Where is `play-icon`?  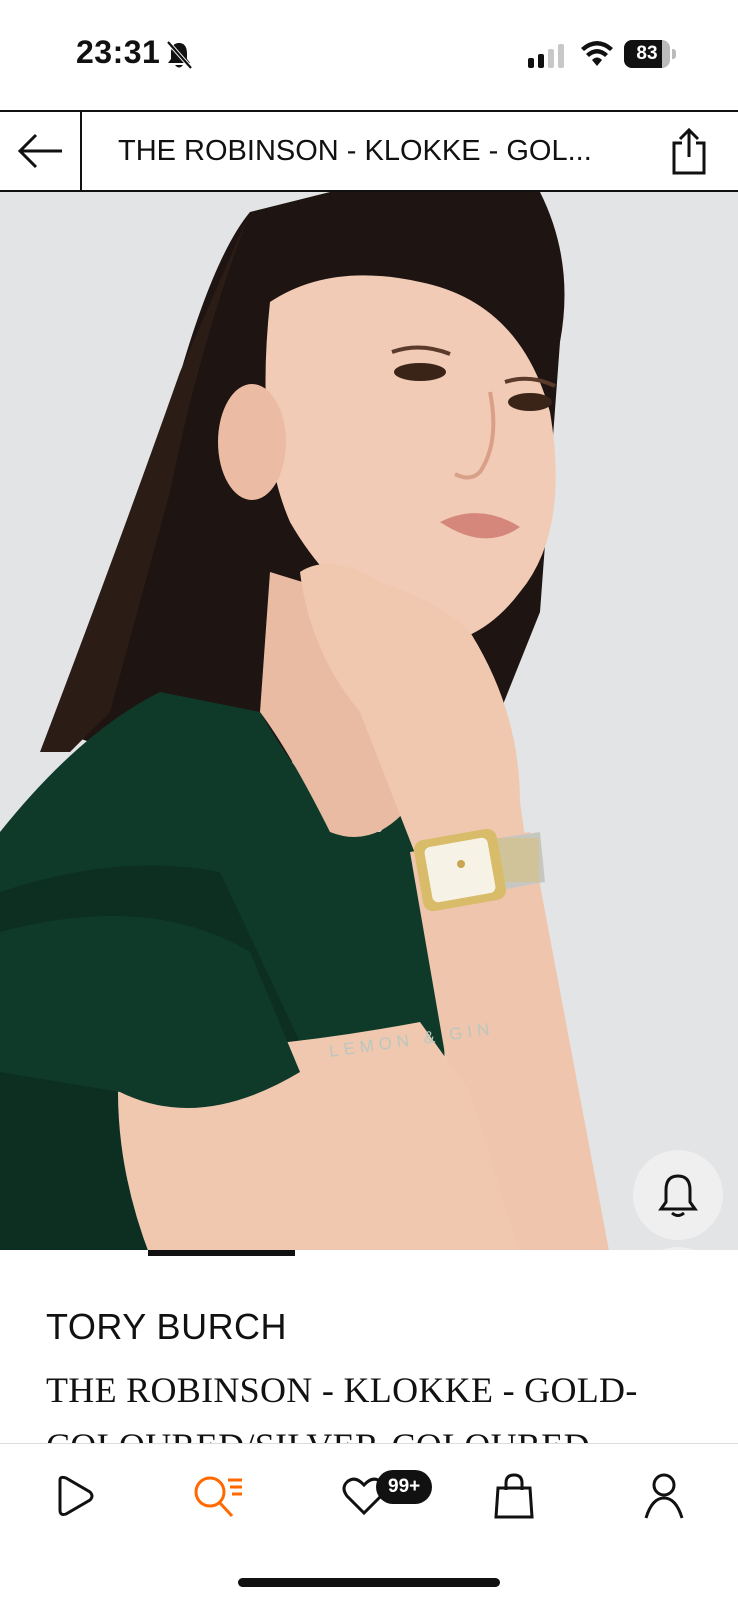
play-icon is located at coordinates (76, 1495).